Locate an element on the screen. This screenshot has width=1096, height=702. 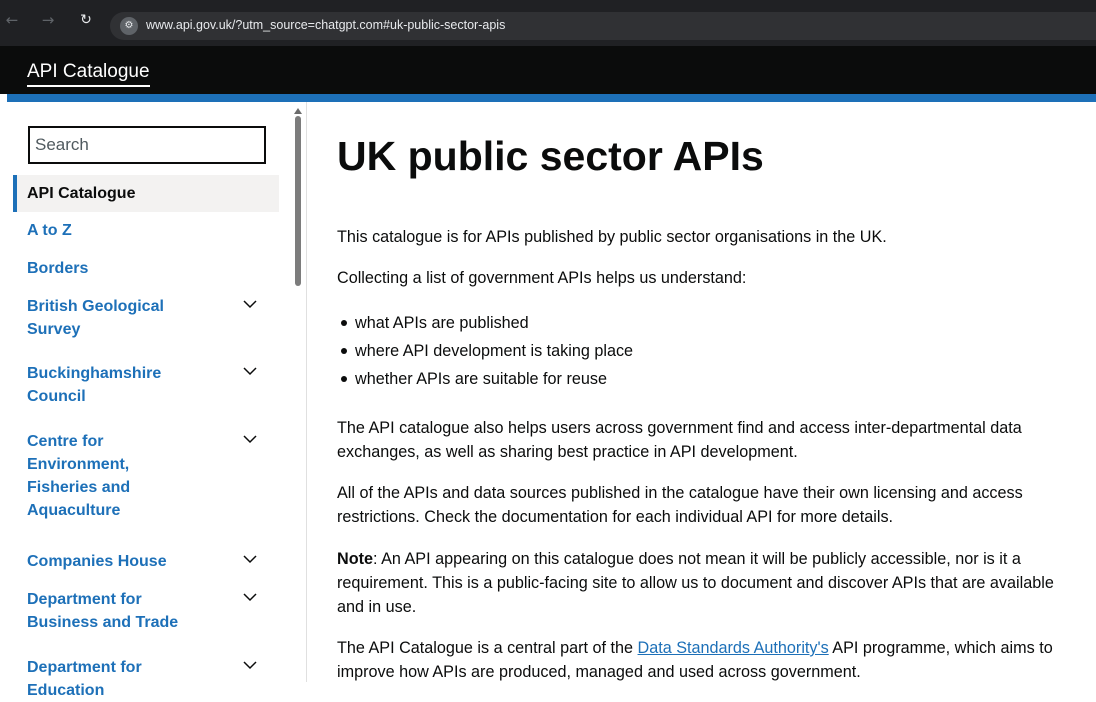
site-info-icon: ⚙ is located at coordinates (129, 26).